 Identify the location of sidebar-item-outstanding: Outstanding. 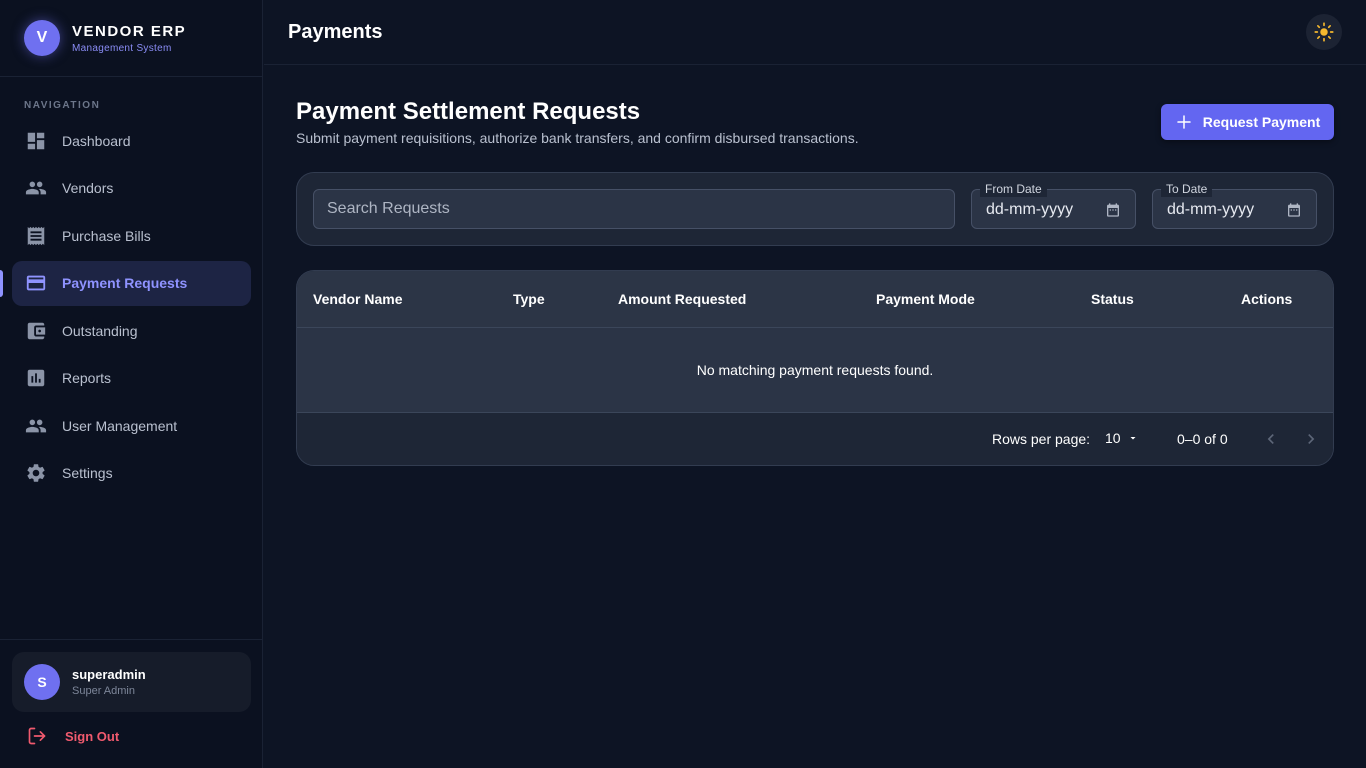
(131, 330).